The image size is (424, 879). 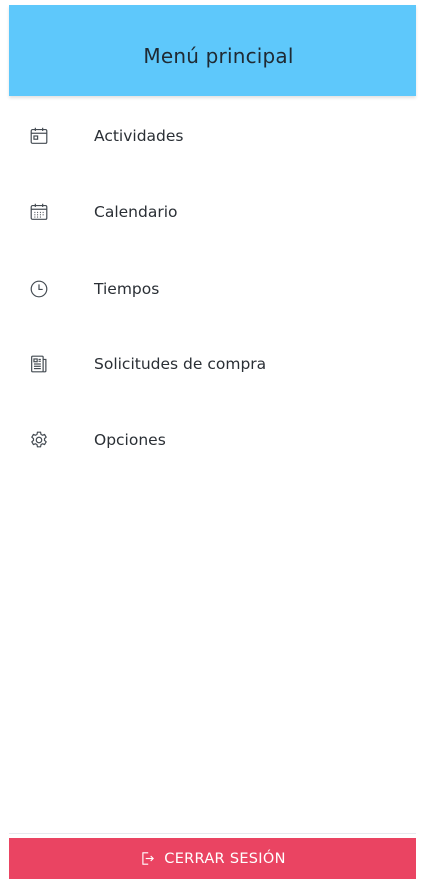 I want to click on menu-item-label: Tiempos, so click(x=127, y=289).